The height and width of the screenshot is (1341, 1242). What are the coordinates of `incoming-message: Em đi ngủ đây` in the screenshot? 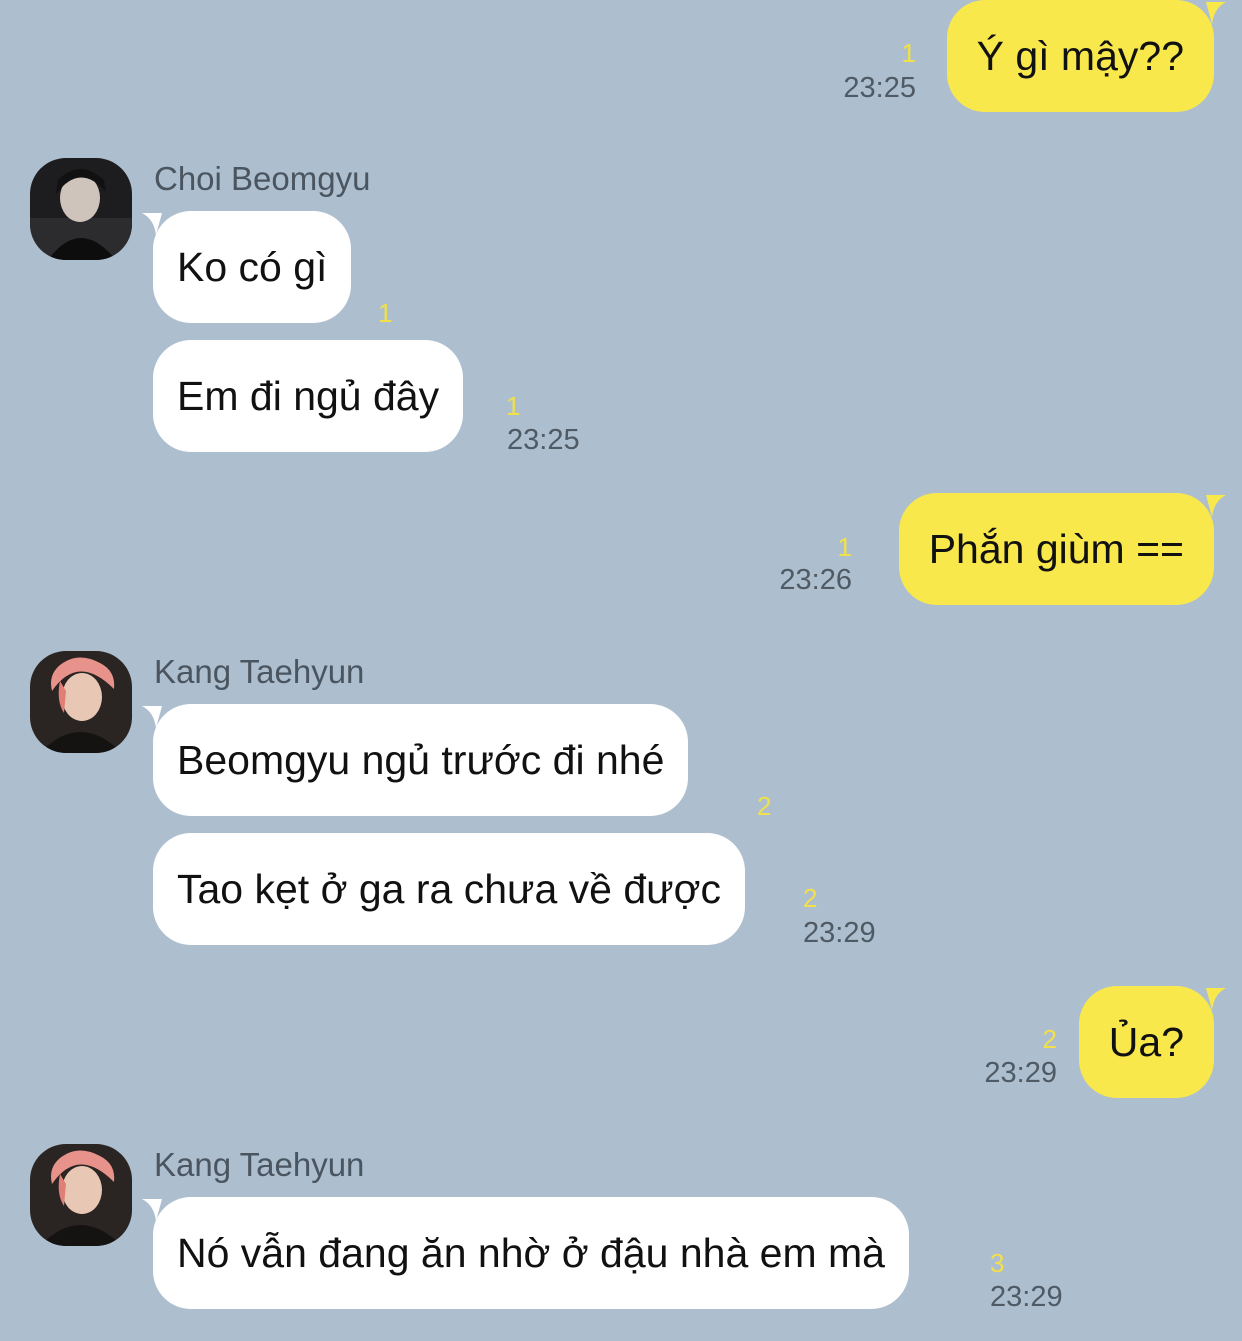 It's located at (308, 396).